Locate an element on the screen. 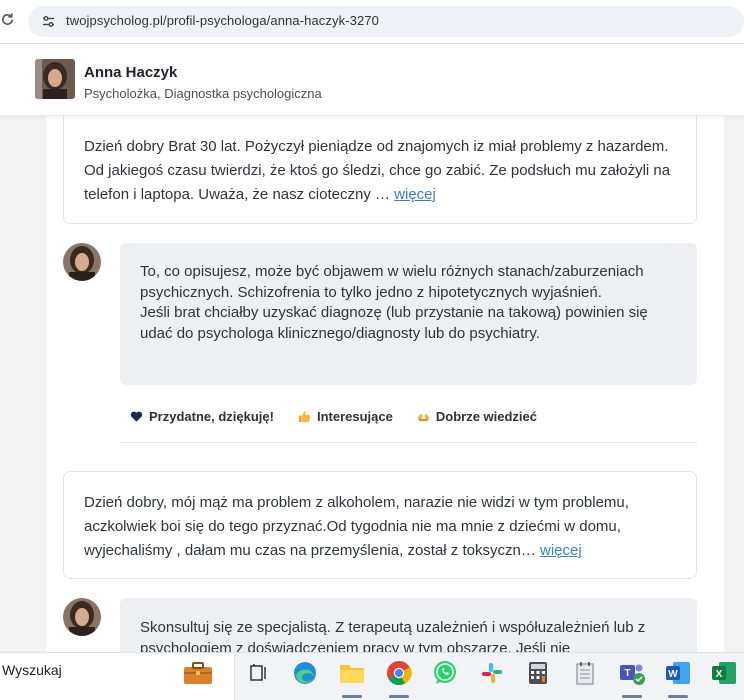  reload-icon is located at coordinates (8, 21).